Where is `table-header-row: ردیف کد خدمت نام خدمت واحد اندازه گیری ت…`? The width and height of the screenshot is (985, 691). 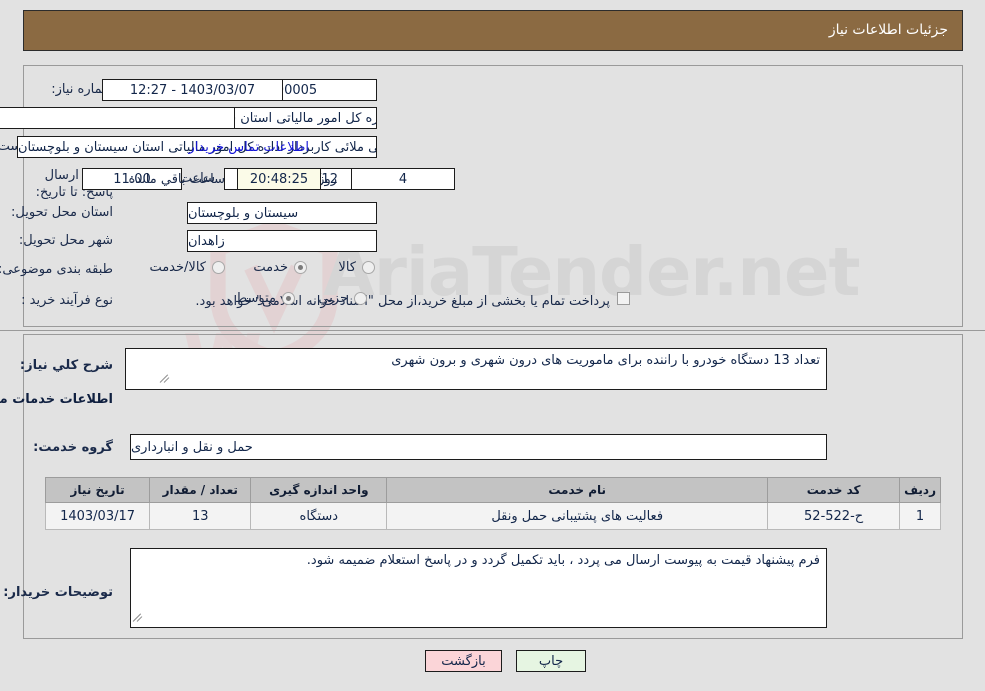
table-header-row: ردیف کد خدمت نام خدمت واحد اندازه گیری ت… is located at coordinates (492, 490).